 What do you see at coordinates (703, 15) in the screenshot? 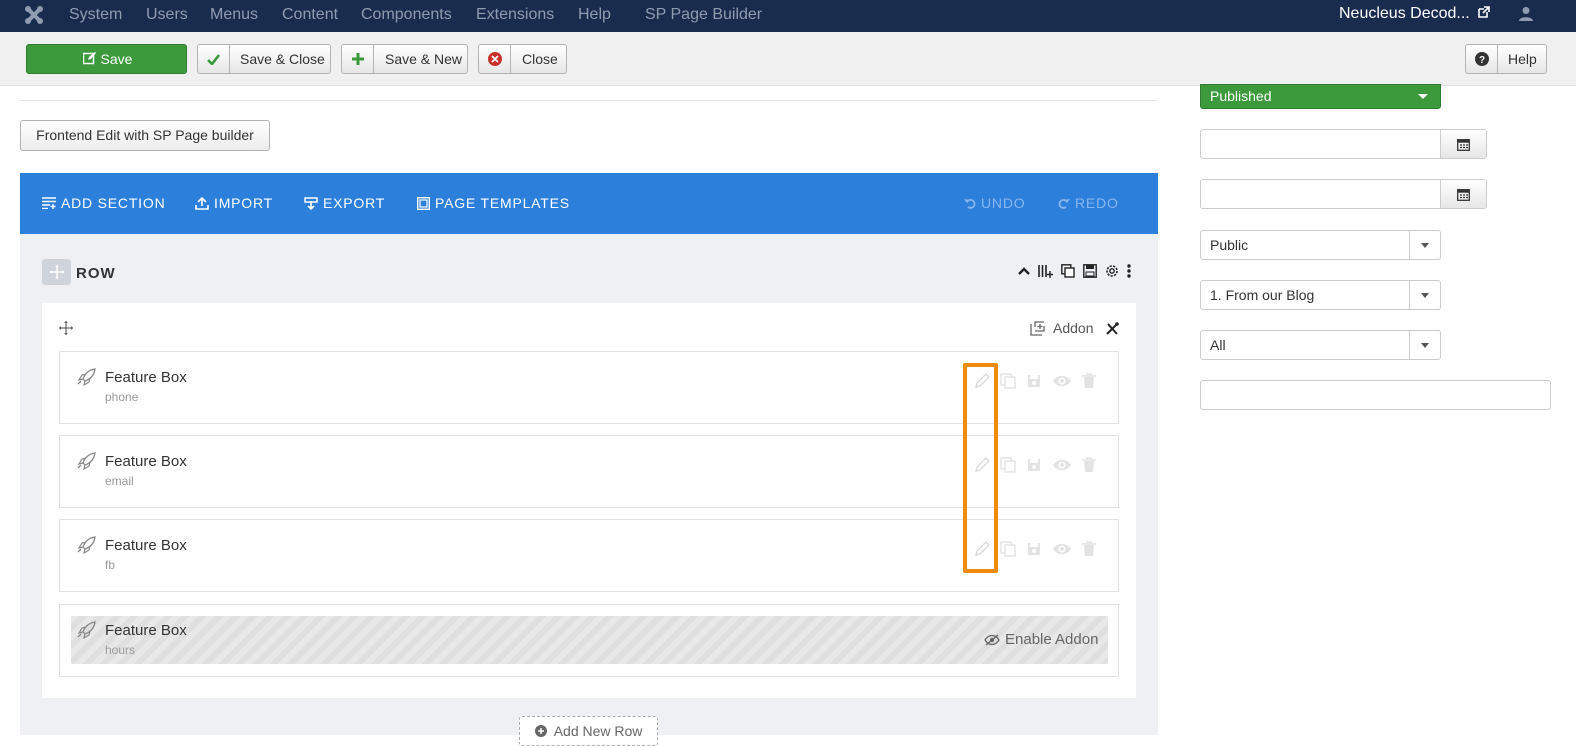
I see `menu-sp-page-builder: SP Page Builder` at bounding box center [703, 15].